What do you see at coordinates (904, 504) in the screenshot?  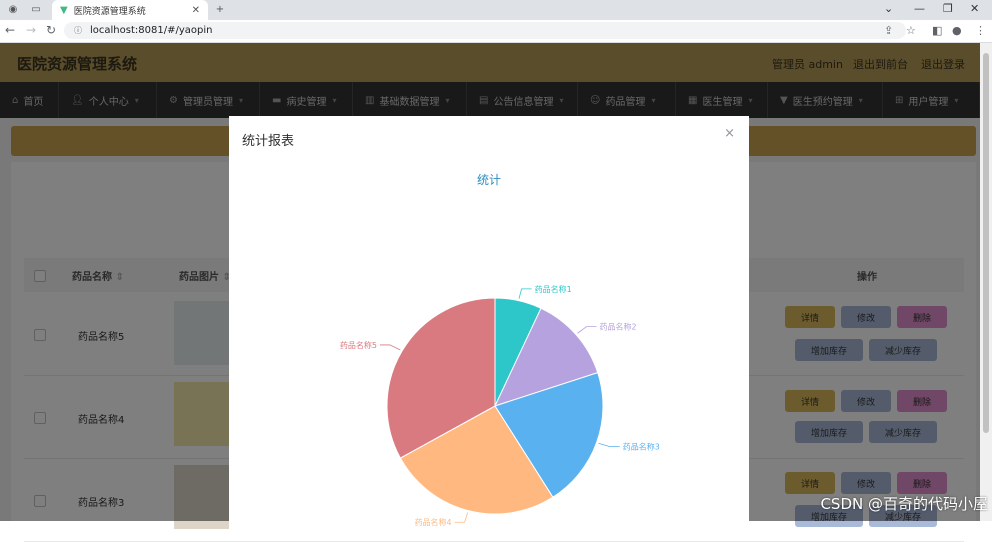 I see `watermark-text: CSDN @百奇的代码小屋` at bounding box center [904, 504].